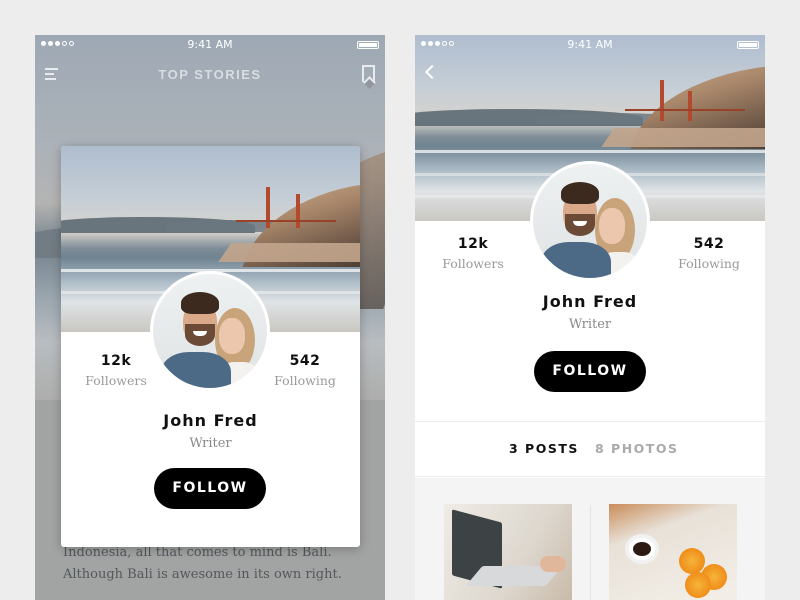  Describe the element at coordinates (368, 73) in the screenshot. I see `bookmark-icon` at that location.